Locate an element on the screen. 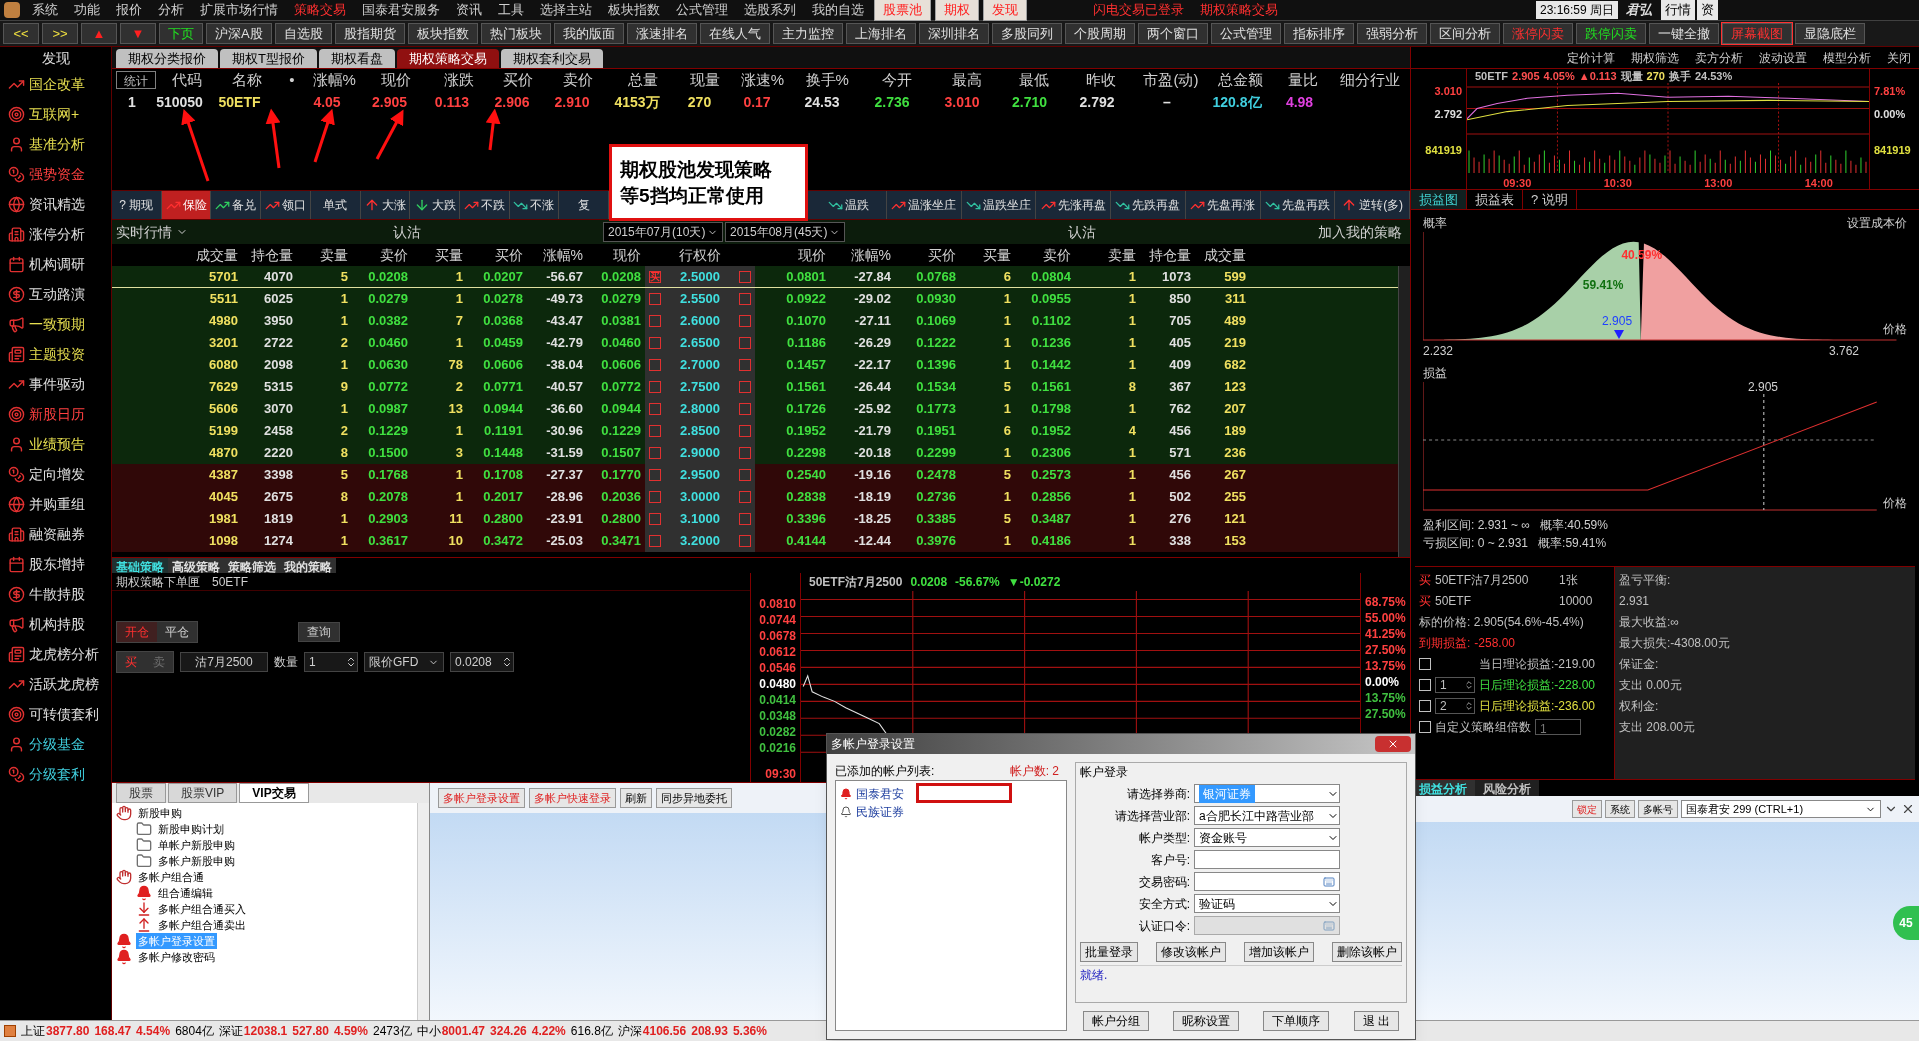  toolbar-button: 显隐底栏 is located at coordinates (1829, 33).